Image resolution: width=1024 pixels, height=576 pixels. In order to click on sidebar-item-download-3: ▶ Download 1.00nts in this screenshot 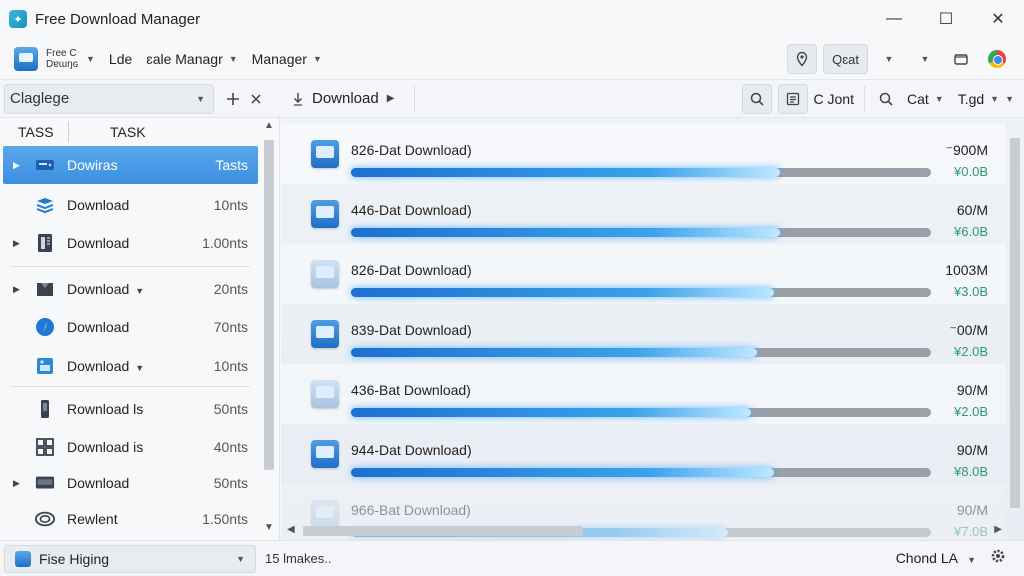, I will do `click(130, 243)`.